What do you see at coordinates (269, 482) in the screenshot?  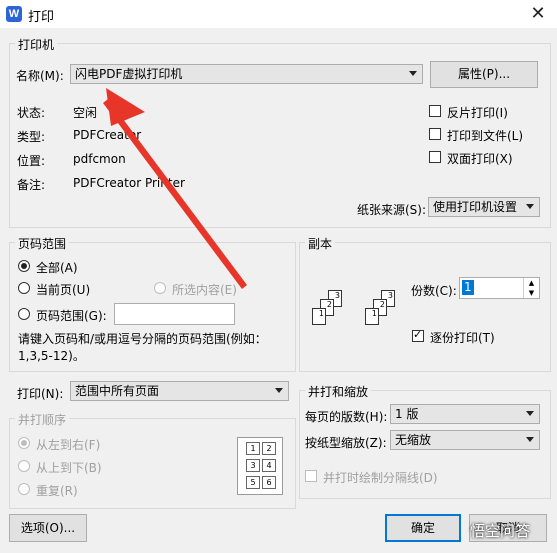 I see `grid-cell: 6` at bounding box center [269, 482].